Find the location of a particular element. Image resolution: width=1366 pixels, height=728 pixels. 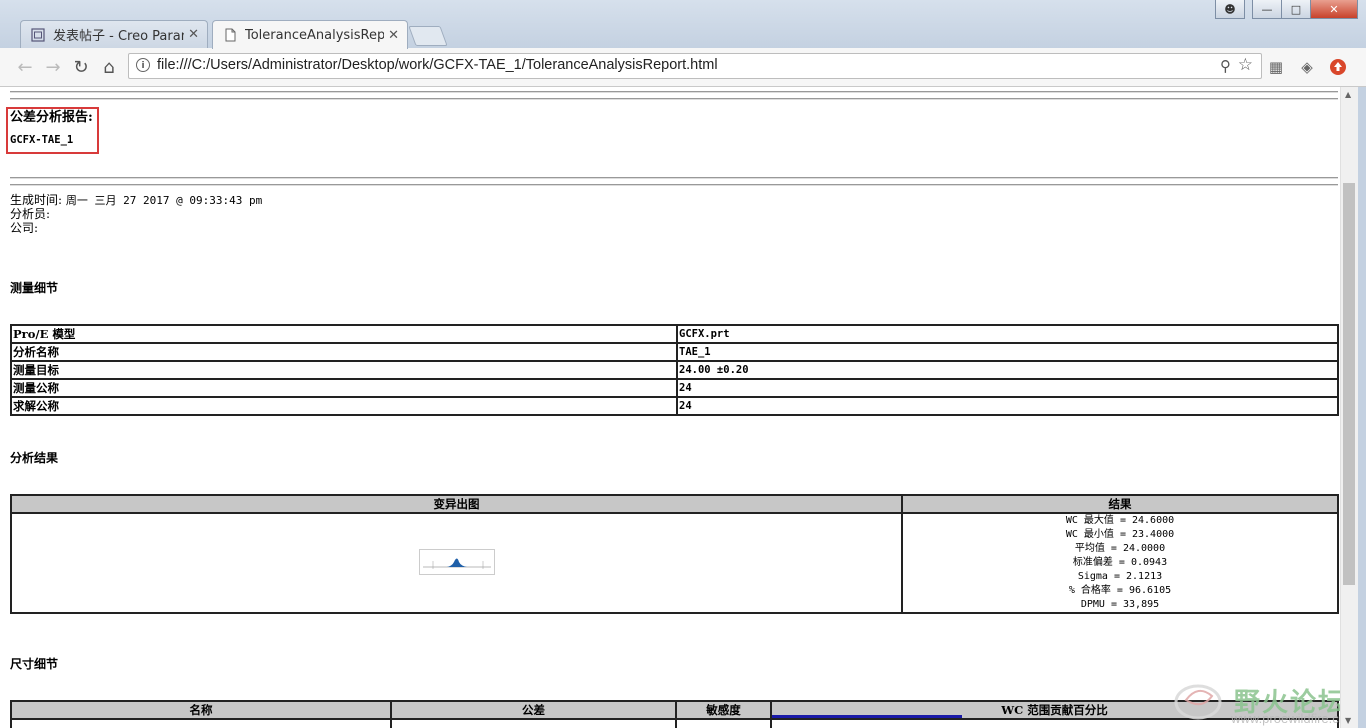

back-icon: ← is located at coordinates (25, 67).